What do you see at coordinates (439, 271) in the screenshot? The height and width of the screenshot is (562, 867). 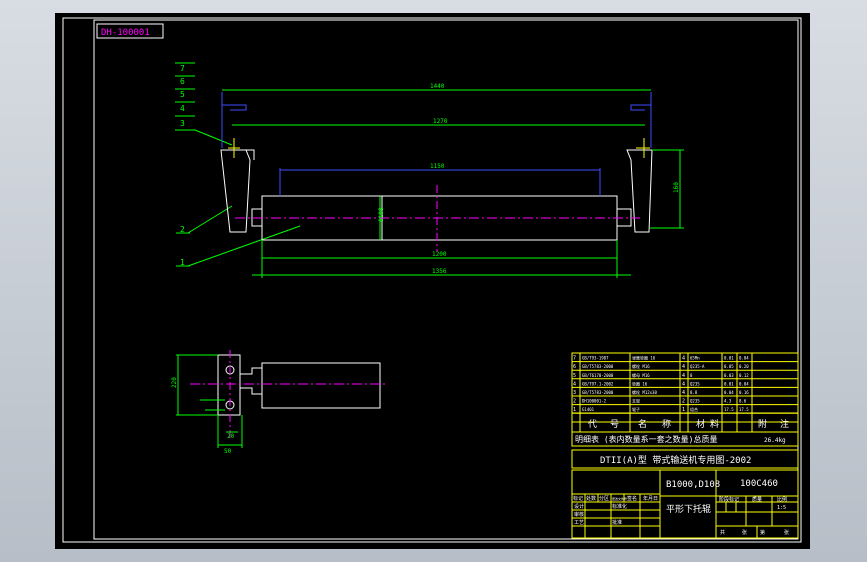 I see `dim-bottom-total-text: 1356` at bounding box center [439, 271].